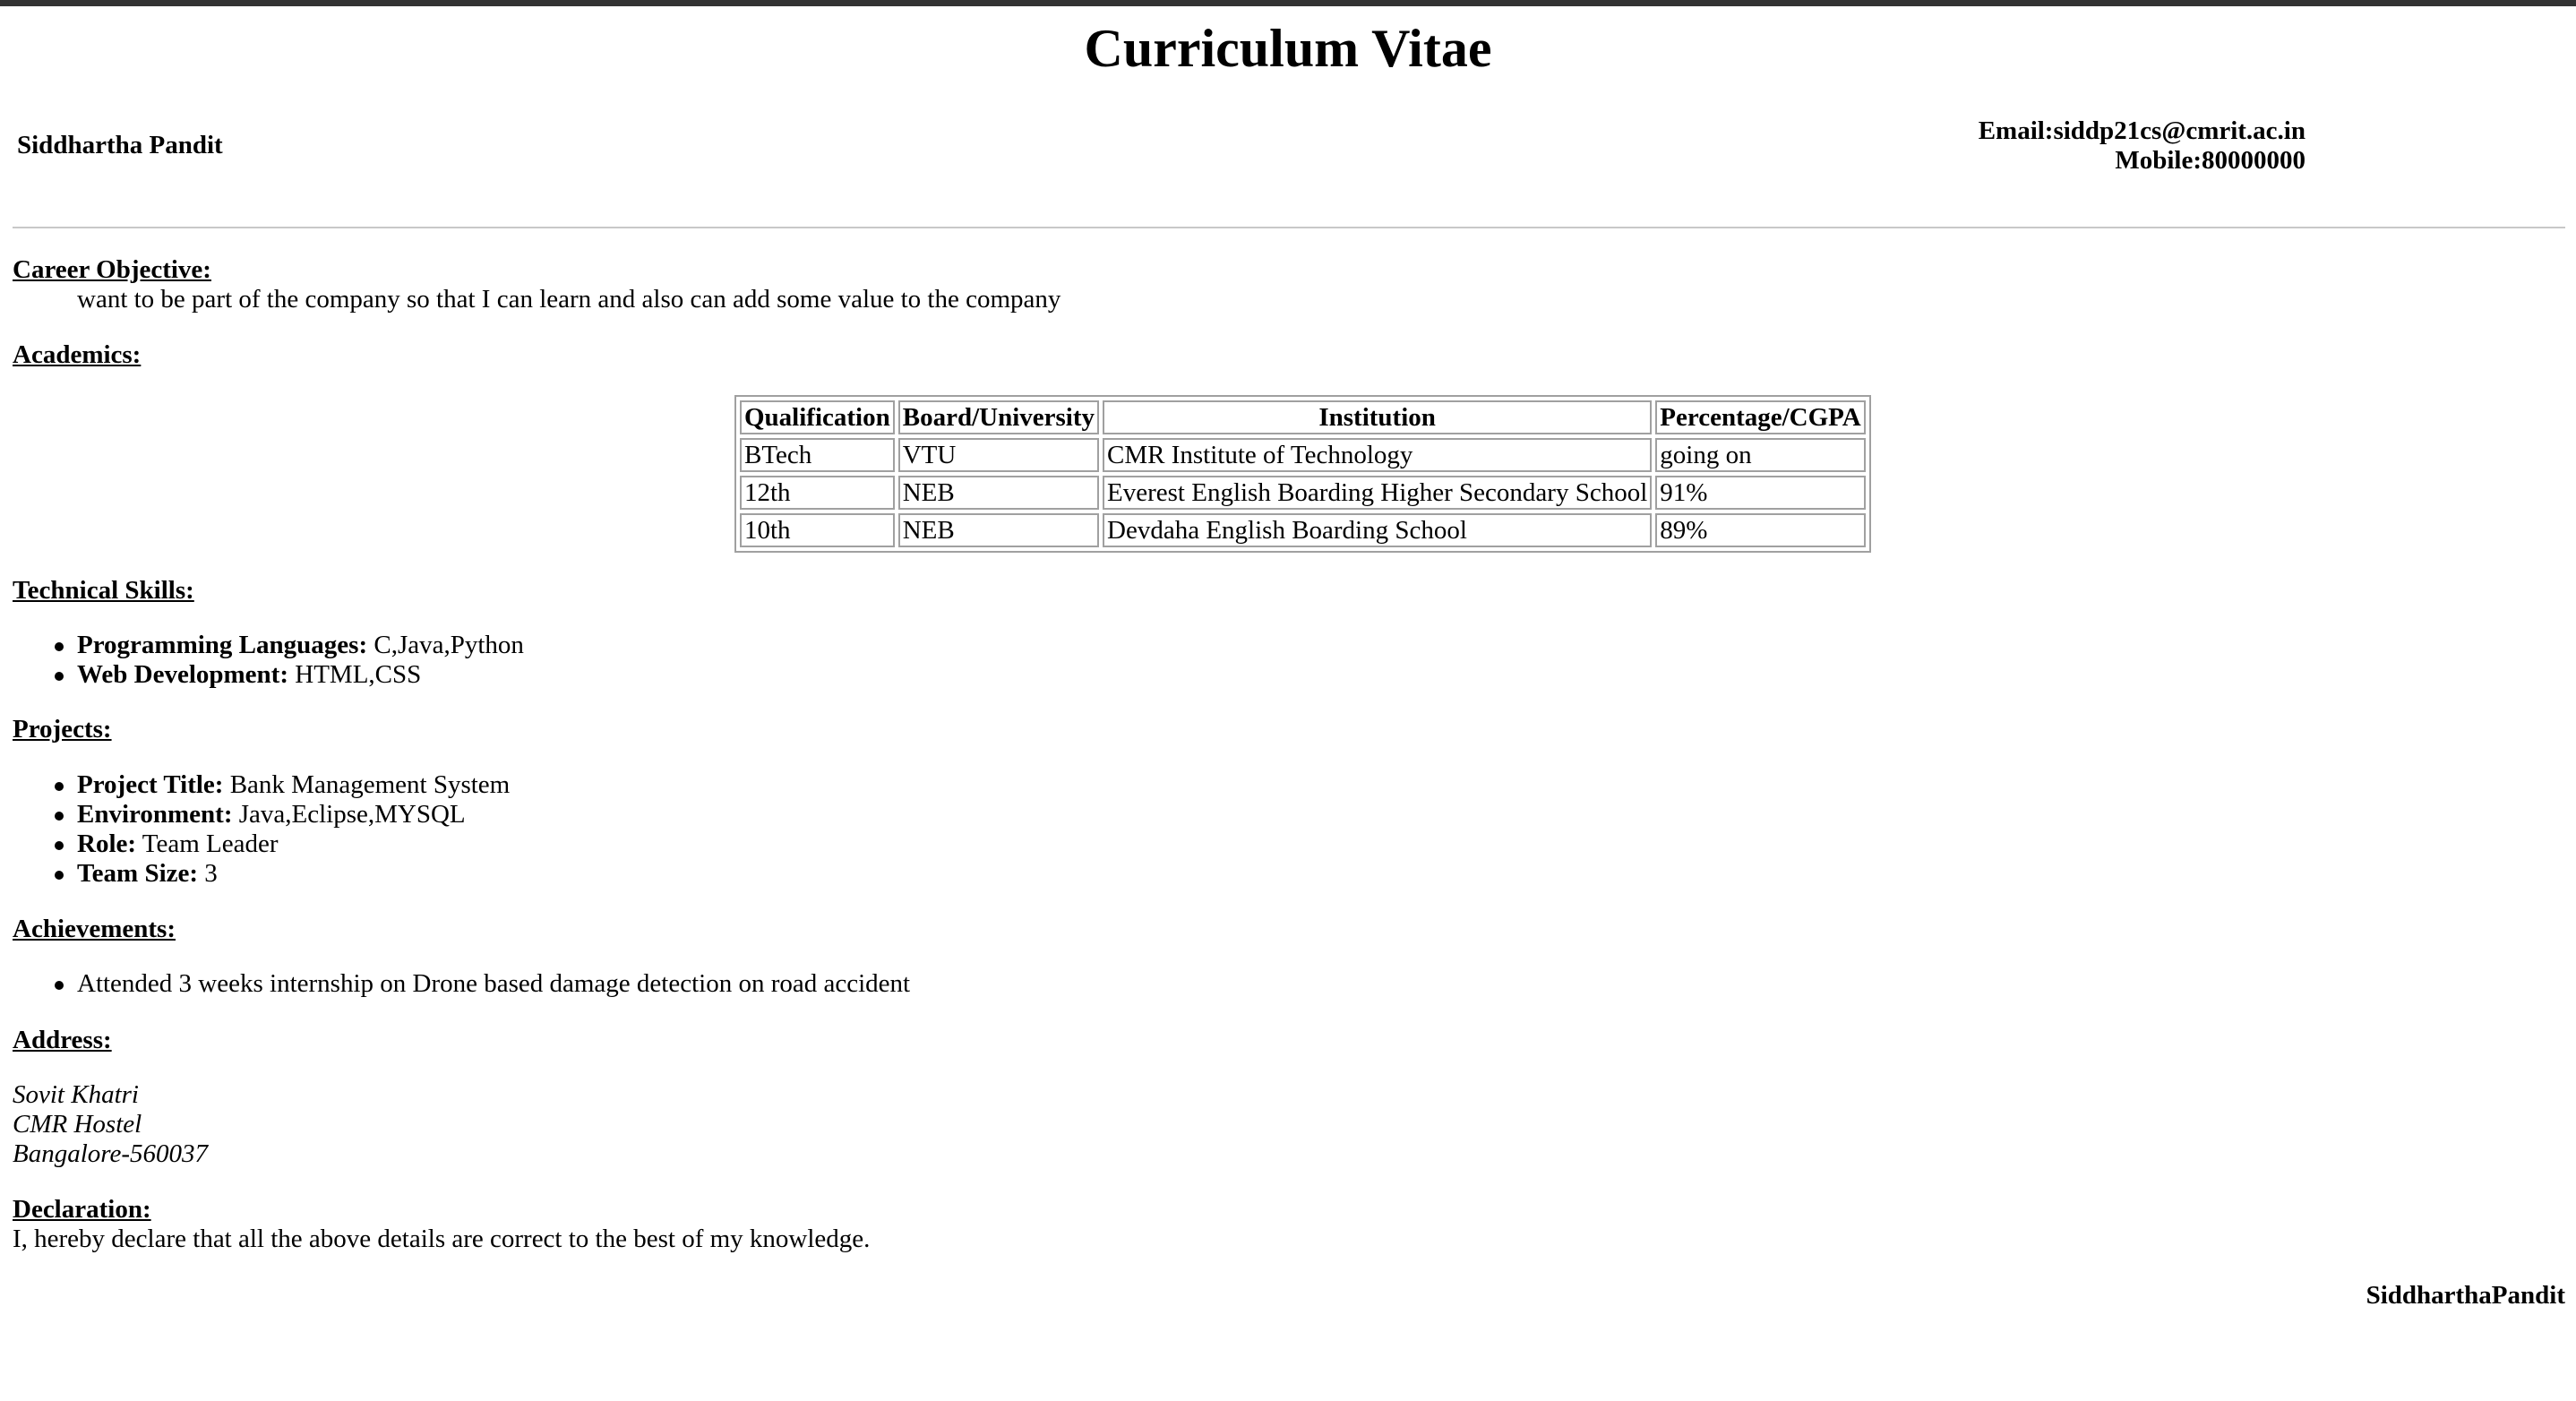 The image size is (2576, 1401). I want to click on page-title: Curriculum Vitae, so click(1288, 48).